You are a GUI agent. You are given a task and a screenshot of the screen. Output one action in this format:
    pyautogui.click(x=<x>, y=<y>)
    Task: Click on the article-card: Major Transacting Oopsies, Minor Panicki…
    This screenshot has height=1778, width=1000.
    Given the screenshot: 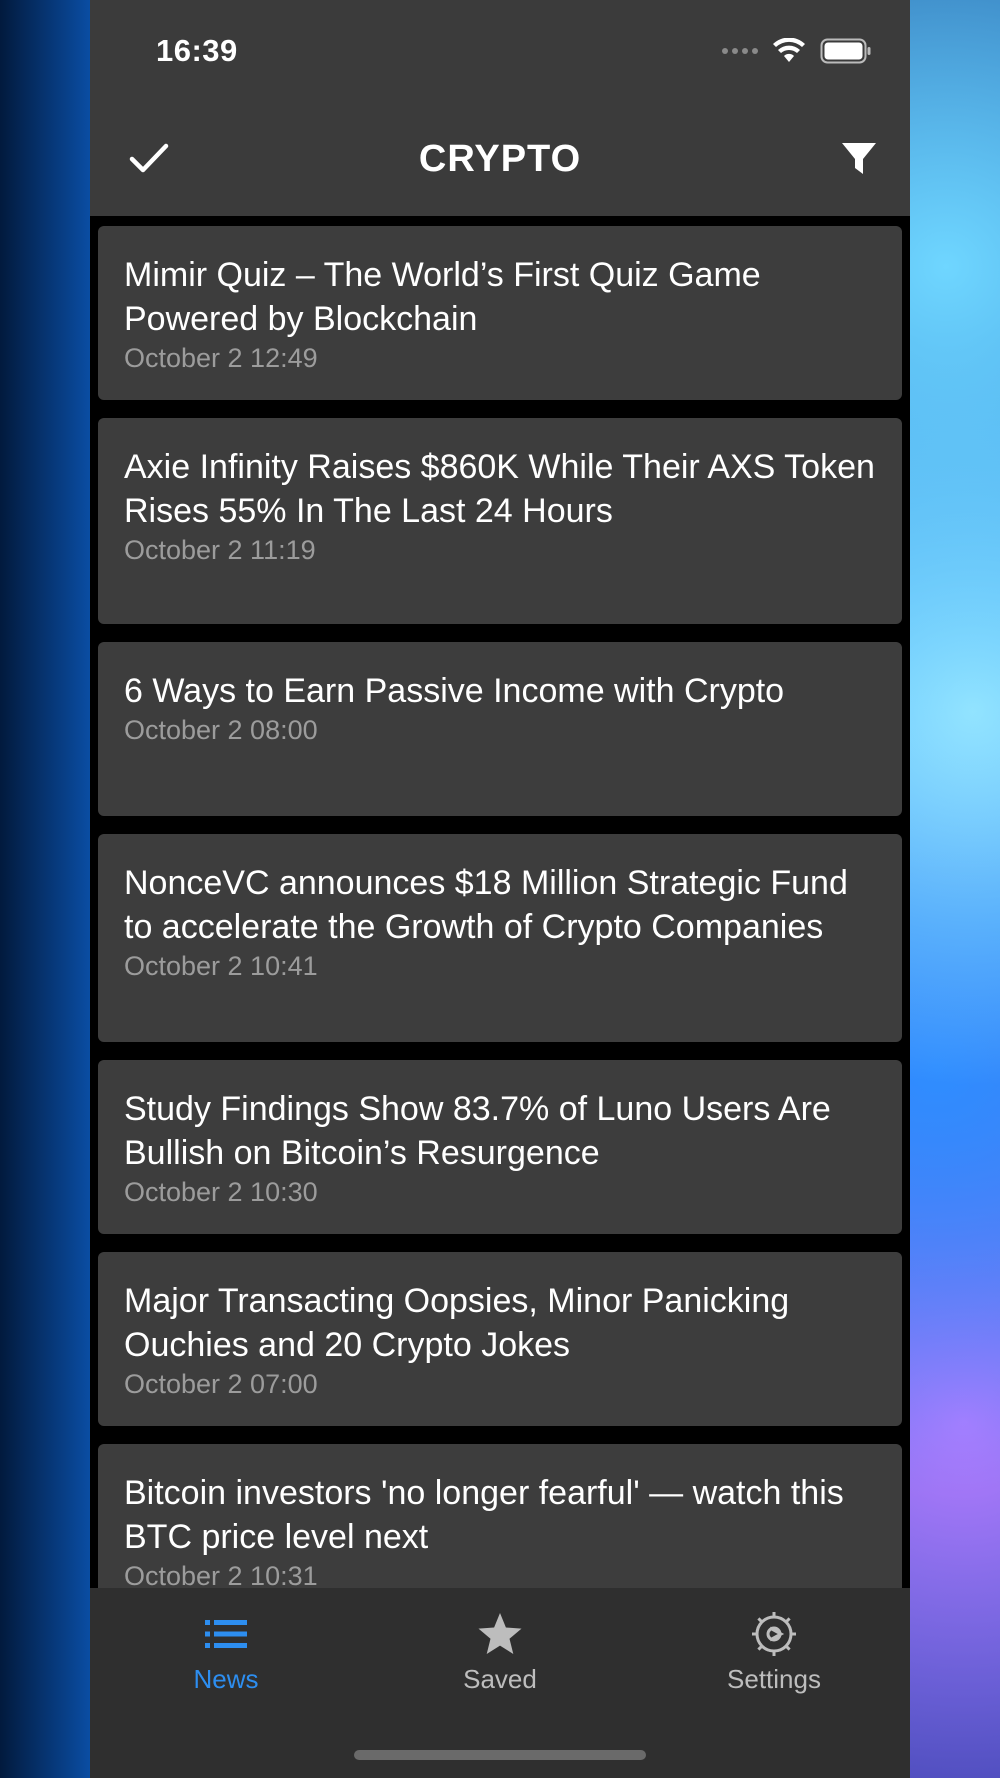 What is the action you would take?
    pyautogui.click(x=500, y=1339)
    